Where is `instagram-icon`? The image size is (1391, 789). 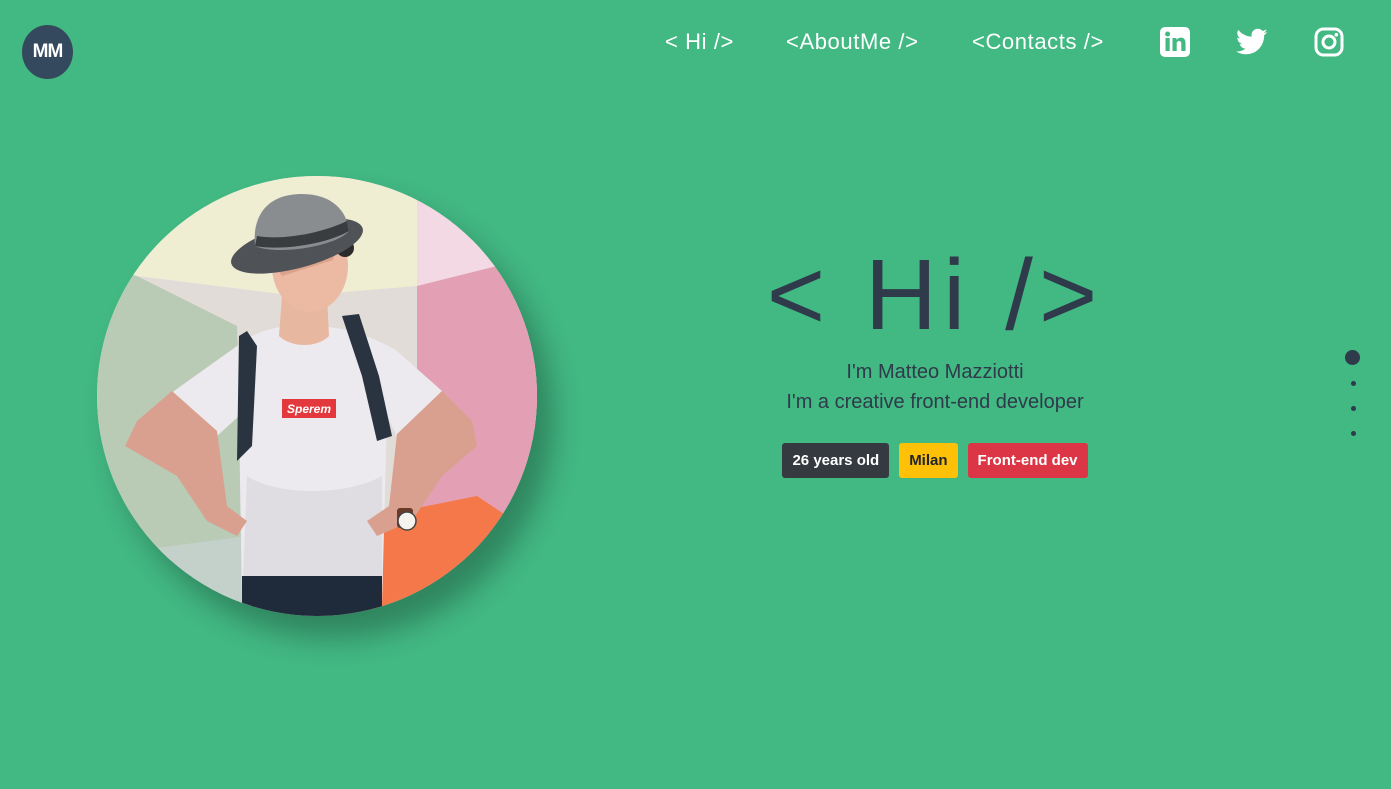
instagram-icon is located at coordinates (1329, 42).